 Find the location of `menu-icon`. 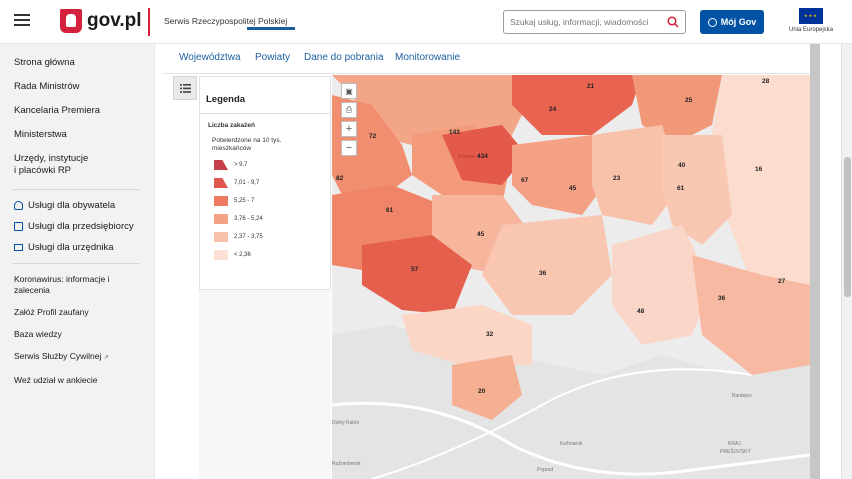

menu-icon is located at coordinates (22, 20).